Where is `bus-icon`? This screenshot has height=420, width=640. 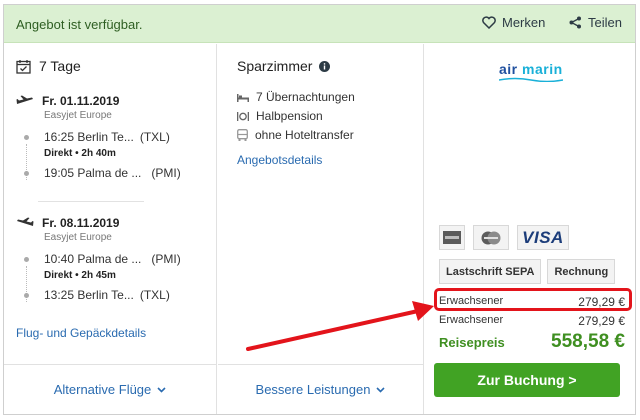
bus-icon is located at coordinates (242, 135).